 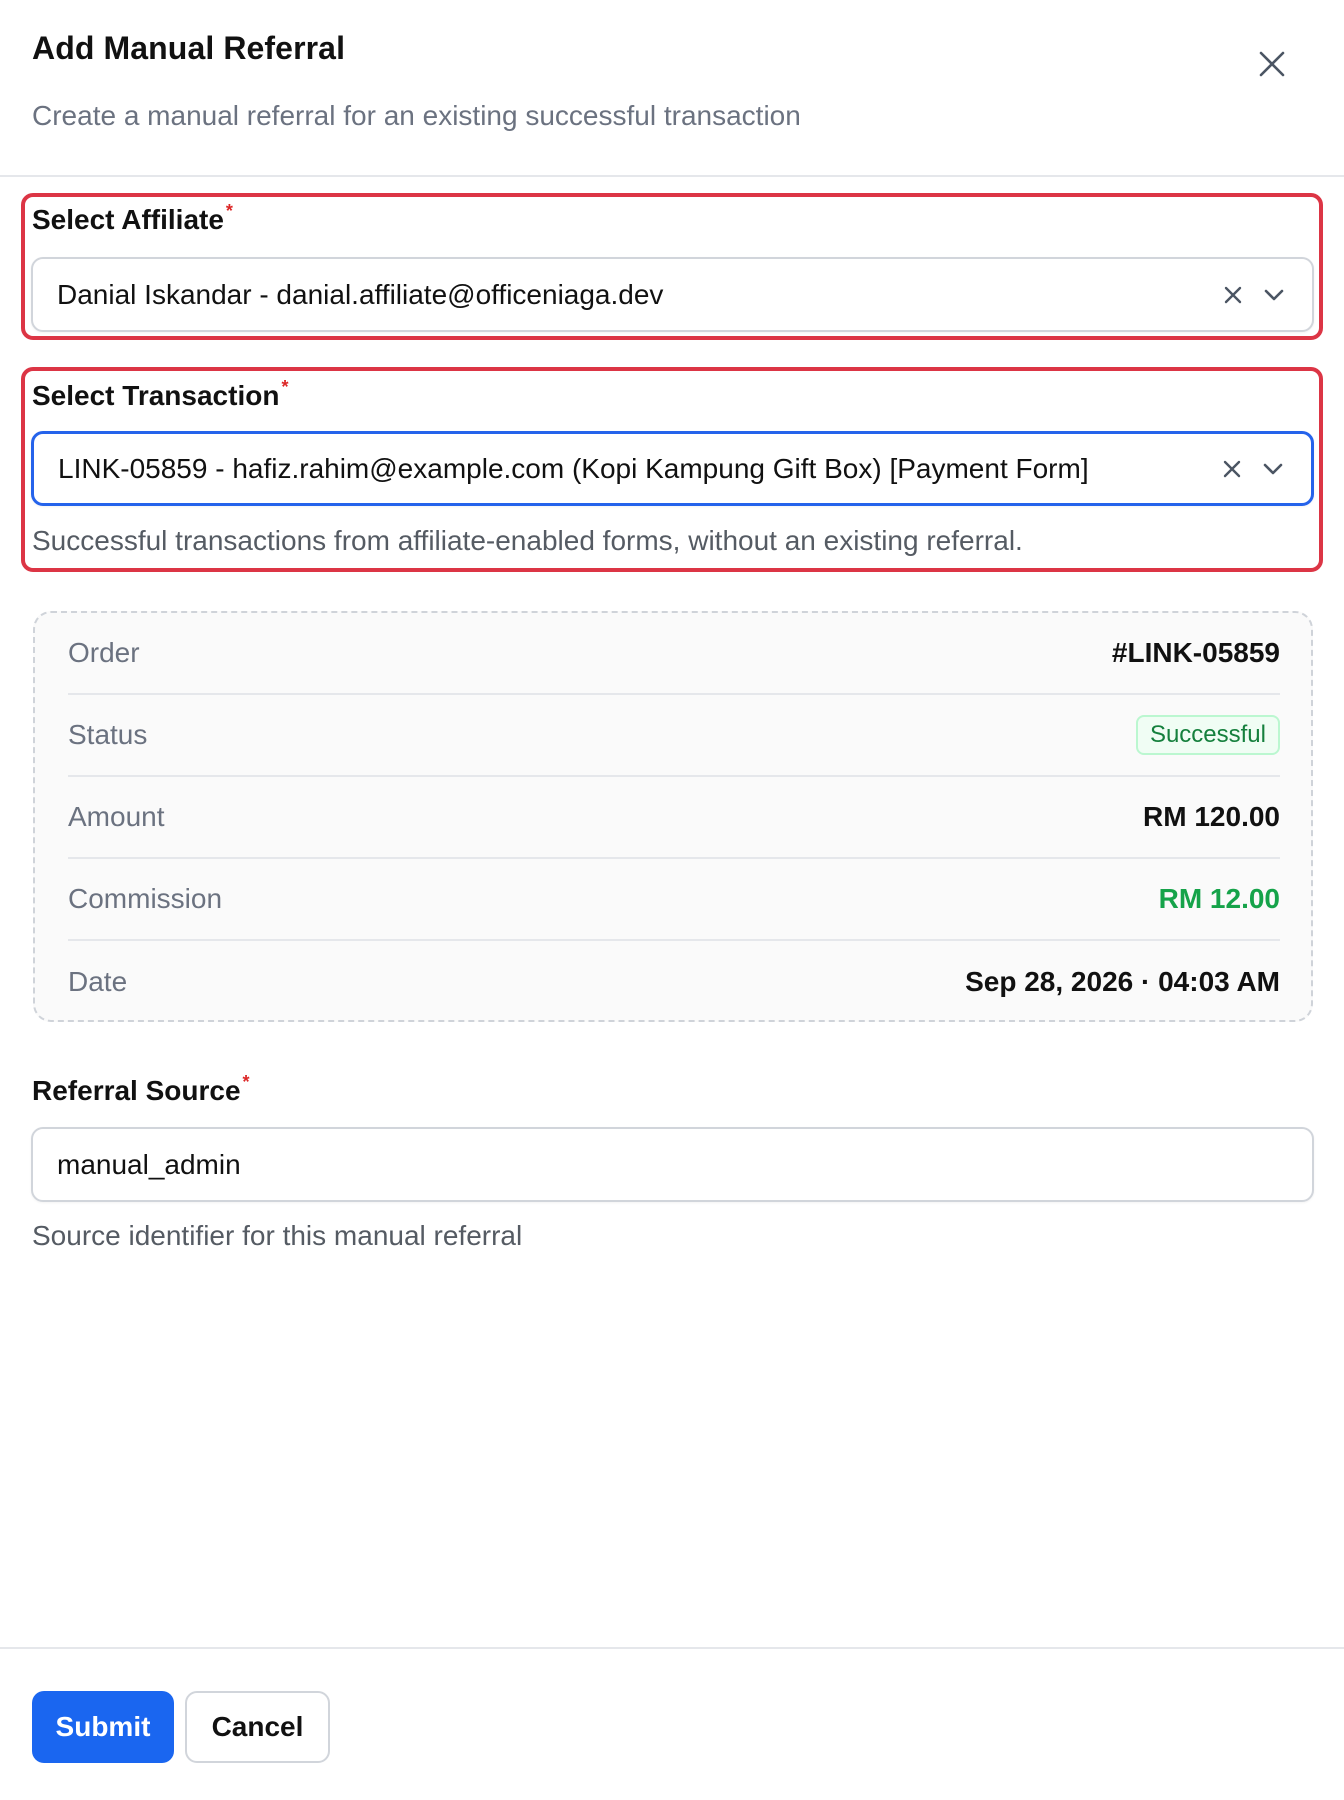 What do you see at coordinates (141, 1089) in the screenshot?
I see `referral-source-label: Referral Source *` at bounding box center [141, 1089].